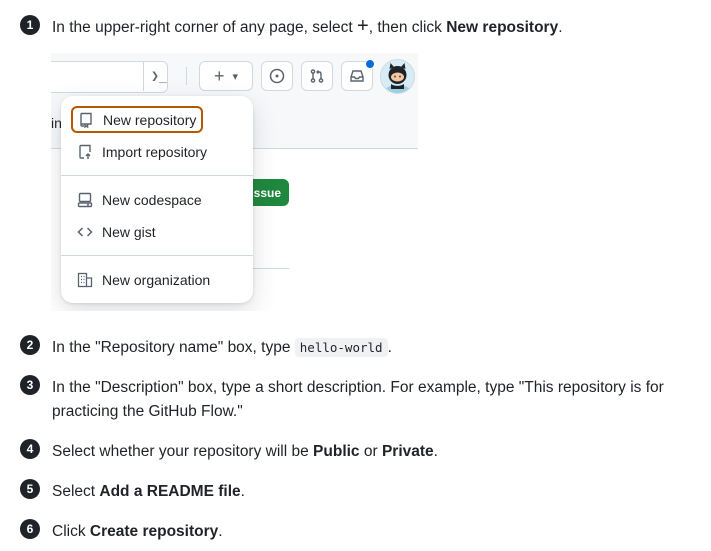 The width and height of the screenshot is (711, 551). Describe the element at coordinates (148, 491) in the screenshot. I see `step-text: Select Add a README file.` at that location.